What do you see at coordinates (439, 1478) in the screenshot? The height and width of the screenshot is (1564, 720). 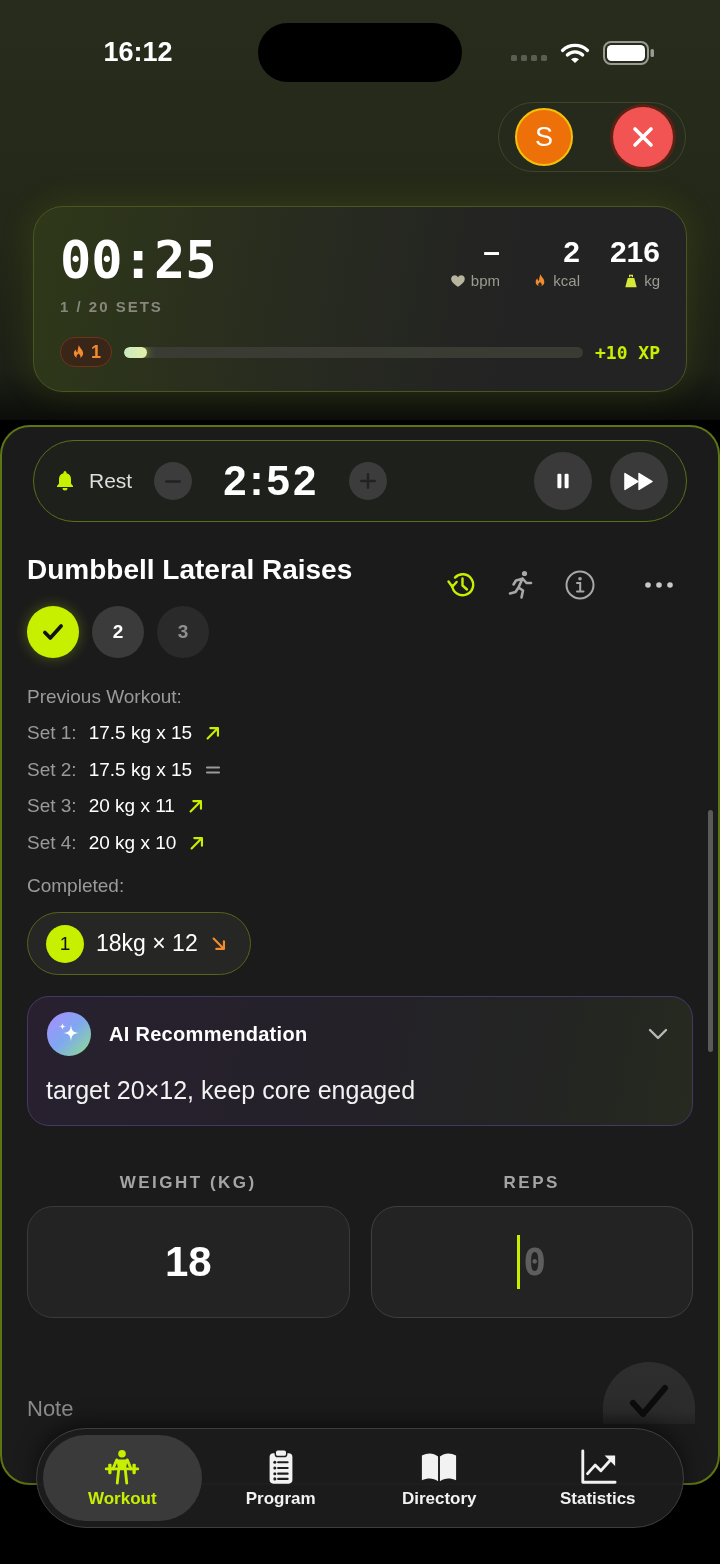 I see `tab-item: Directory` at bounding box center [439, 1478].